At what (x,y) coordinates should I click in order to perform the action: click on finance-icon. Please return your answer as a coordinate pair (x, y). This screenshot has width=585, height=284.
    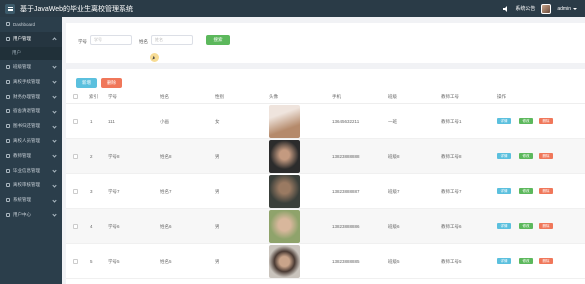
    Looking at the image, I should click on (8, 96).